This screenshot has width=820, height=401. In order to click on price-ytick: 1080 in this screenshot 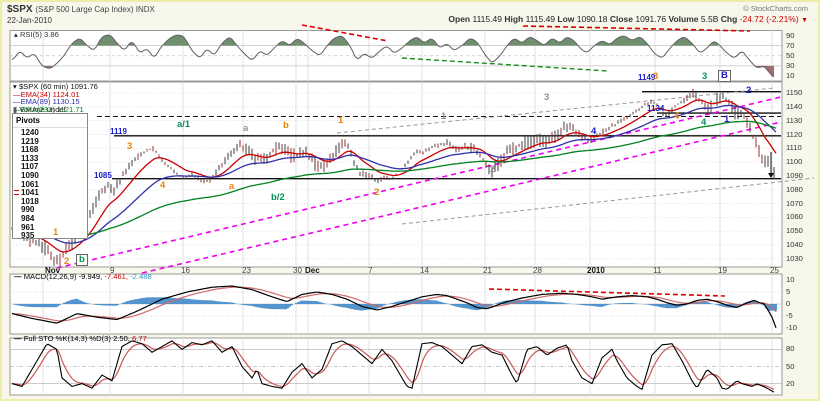, I will do `click(794, 189)`.